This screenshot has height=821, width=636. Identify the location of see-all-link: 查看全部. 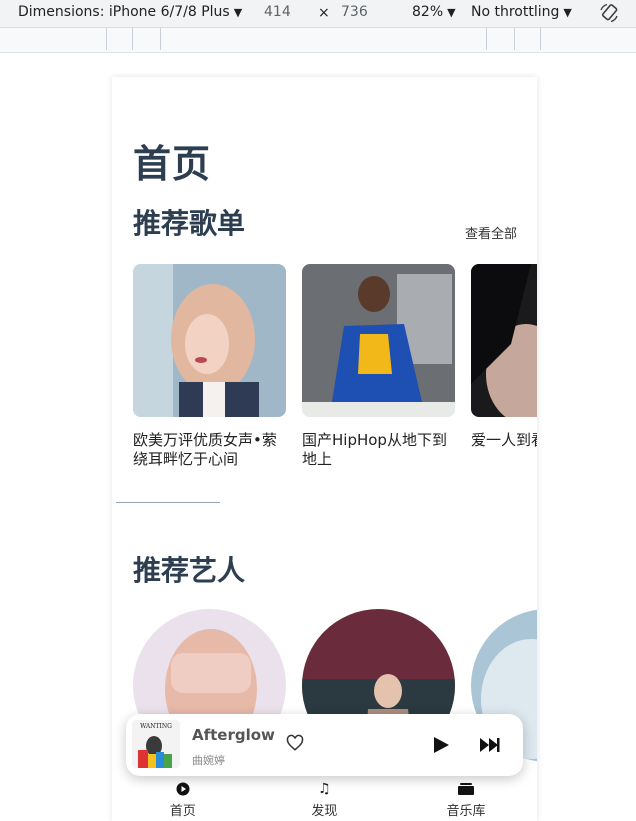
(491, 232).